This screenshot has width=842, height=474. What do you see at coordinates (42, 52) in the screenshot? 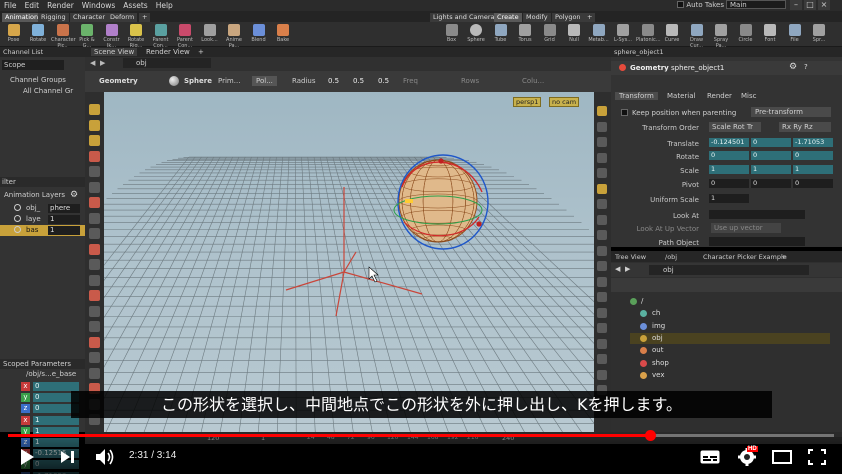
I see `channel-list-tab: Channel List` at bounding box center [42, 52].